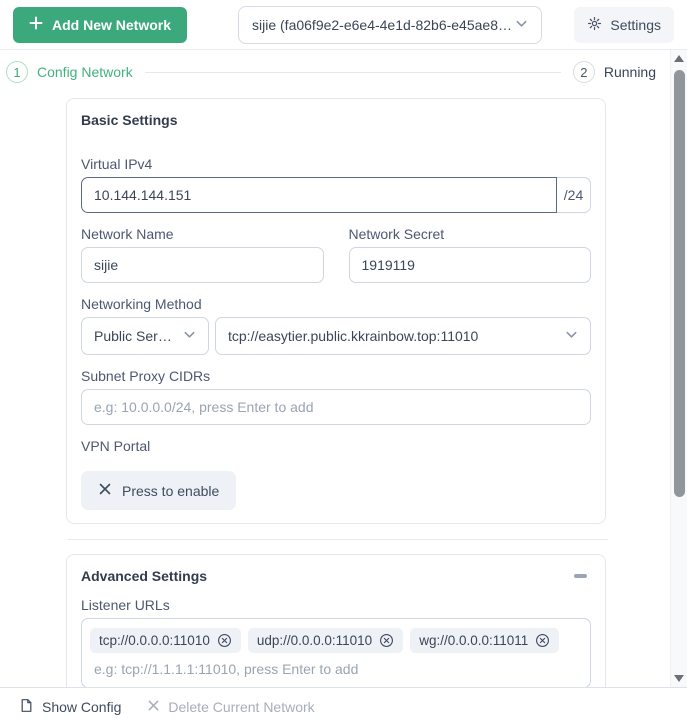  What do you see at coordinates (679, 283) in the screenshot?
I see `scrollbar-thumb` at bounding box center [679, 283].